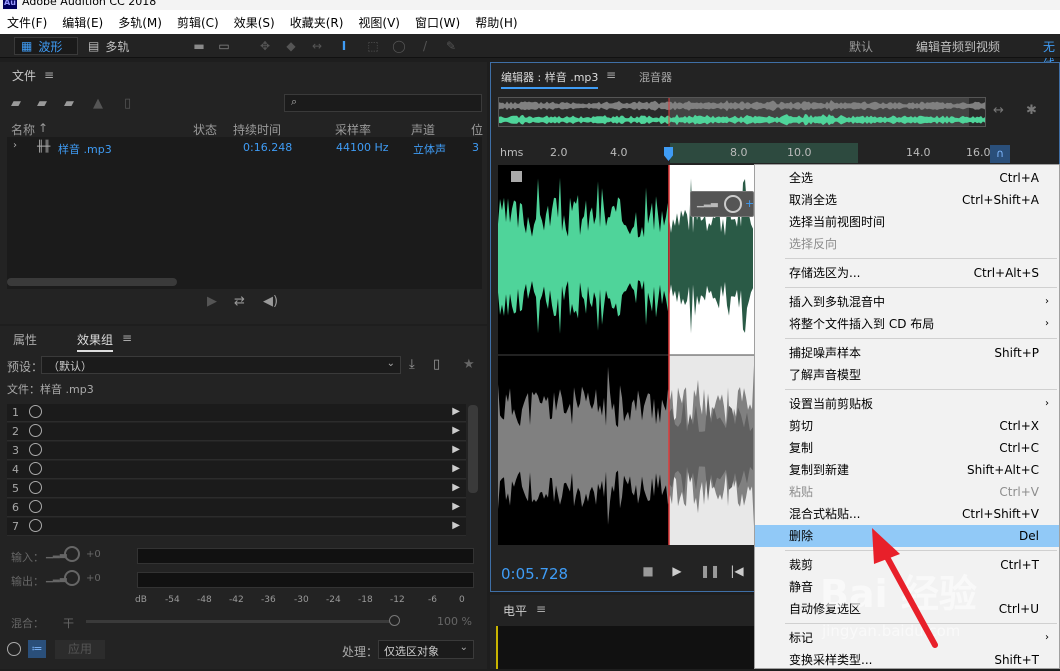  I want to click on rack-slot: 2 ▶, so click(236, 432).